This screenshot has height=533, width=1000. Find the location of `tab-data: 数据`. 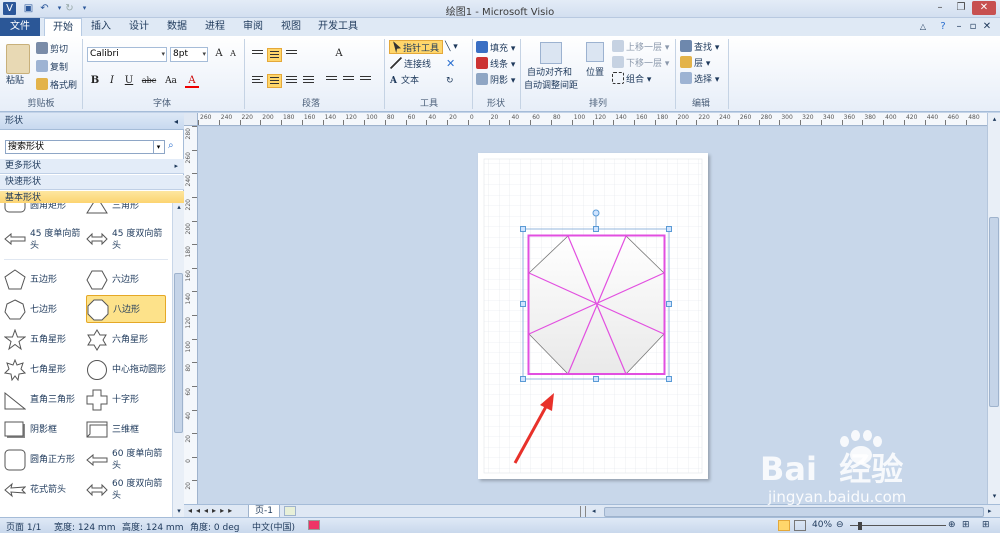

tab-data: 数据 is located at coordinates (177, 27).